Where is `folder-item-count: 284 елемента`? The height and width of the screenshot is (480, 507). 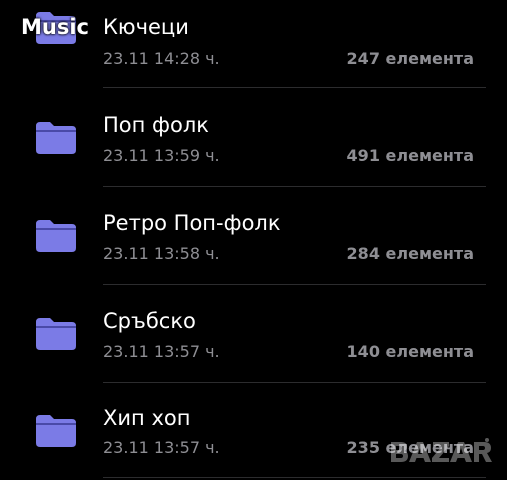
folder-item-count: 284 елемента is located at coordinates (410, 253).